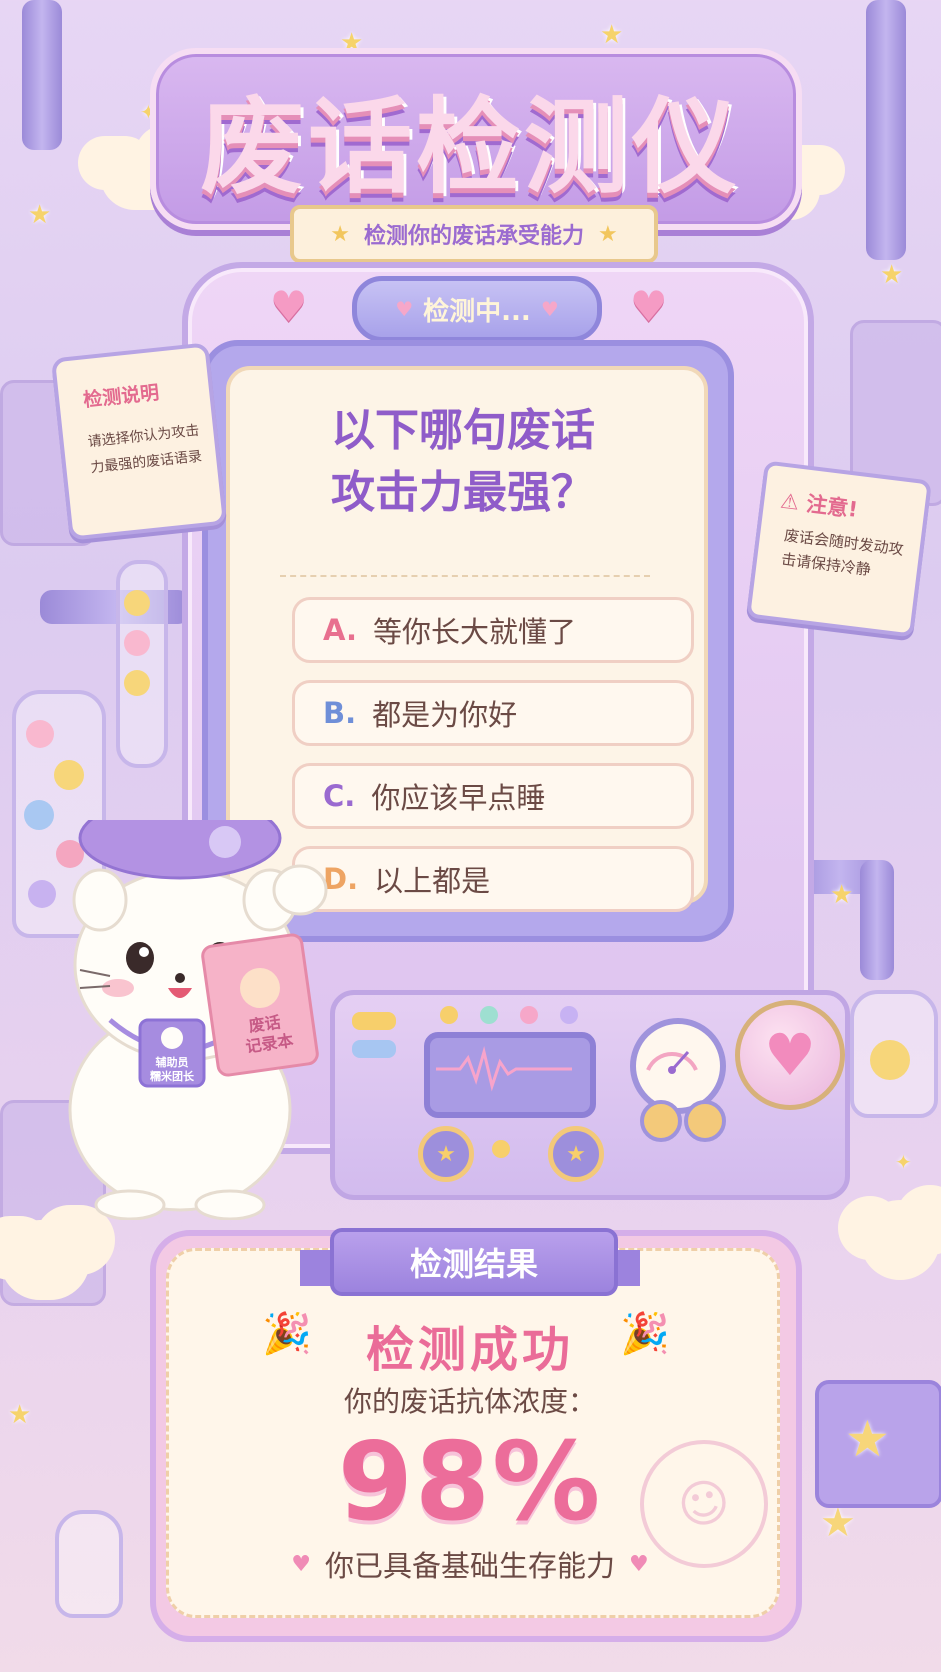 This screenshot has height=1672, width=941. I want to click on note-title: 检测说明, so click(121, 396).